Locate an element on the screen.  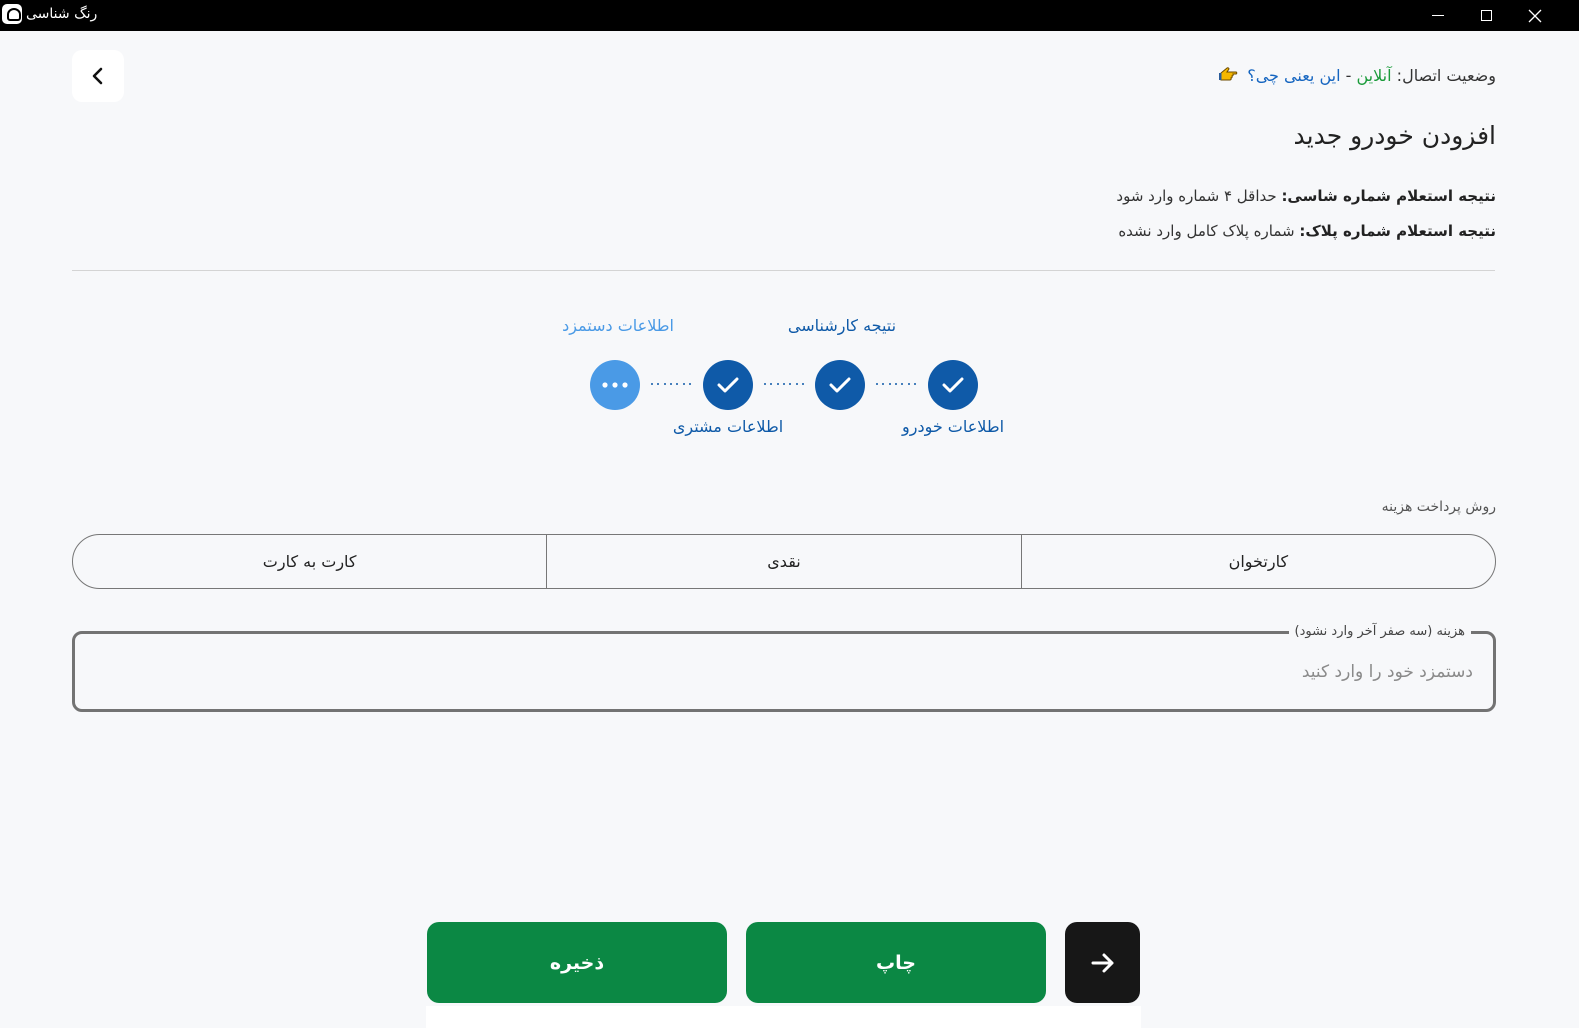
connection-status: وضعیت اتصال: آنلاین - این یعنی چی؟ is located at coordinates (1357, 76).